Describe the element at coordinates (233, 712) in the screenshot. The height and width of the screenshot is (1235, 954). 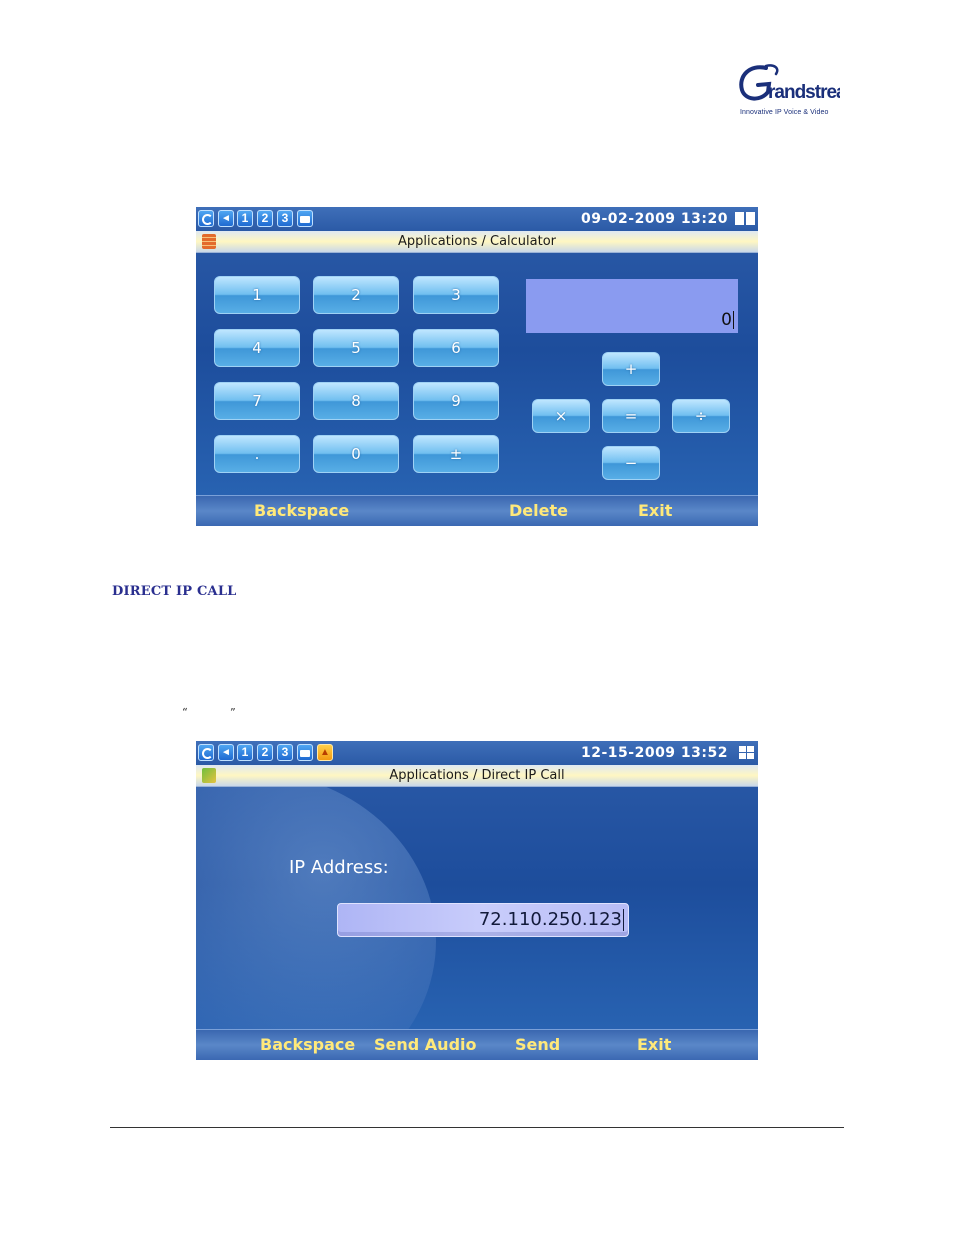
I see `quote-close: ”` at that location.